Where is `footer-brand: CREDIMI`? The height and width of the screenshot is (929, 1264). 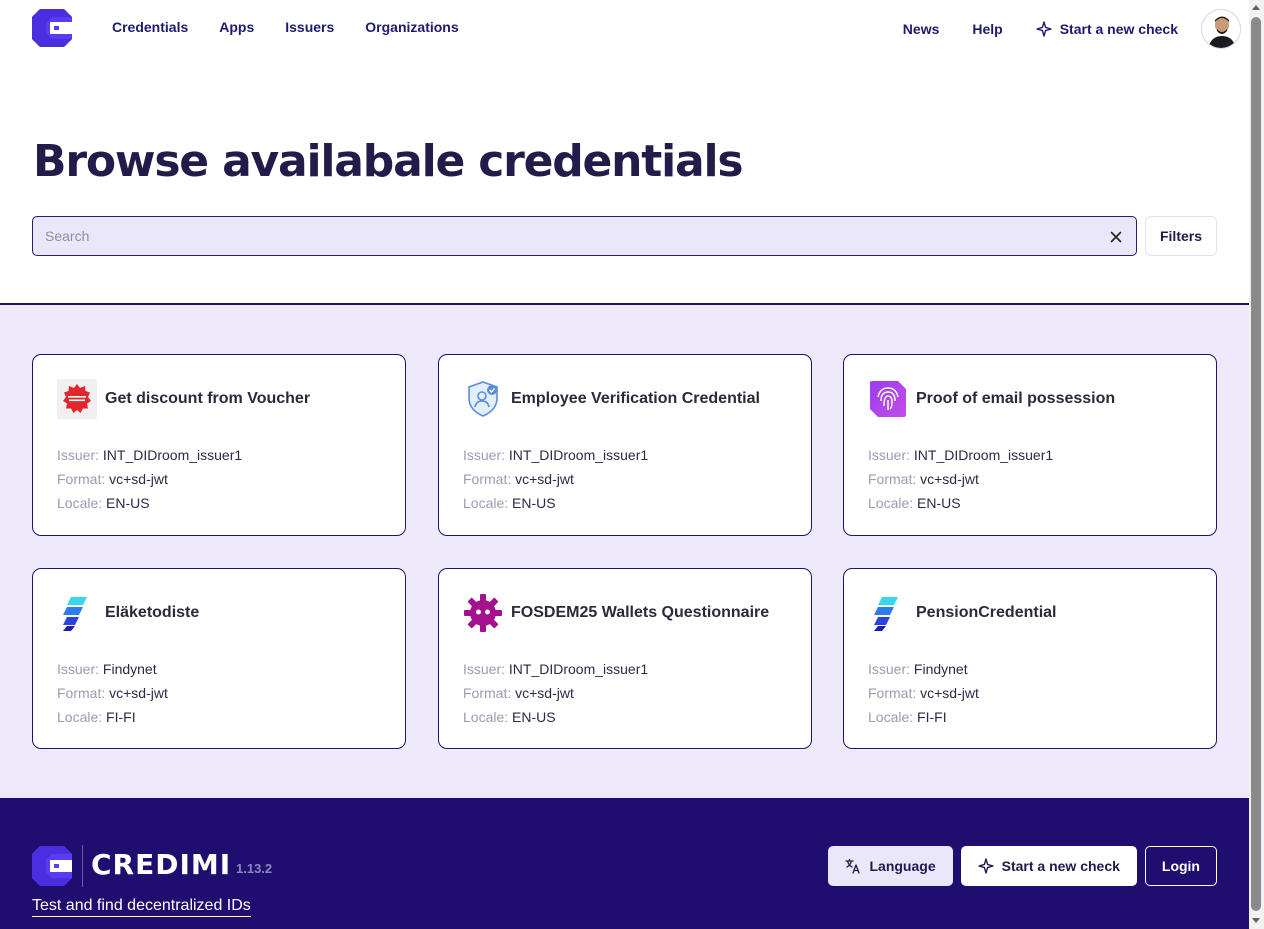 footer-brand: CREDIMI is located at coordinates (161, 864).